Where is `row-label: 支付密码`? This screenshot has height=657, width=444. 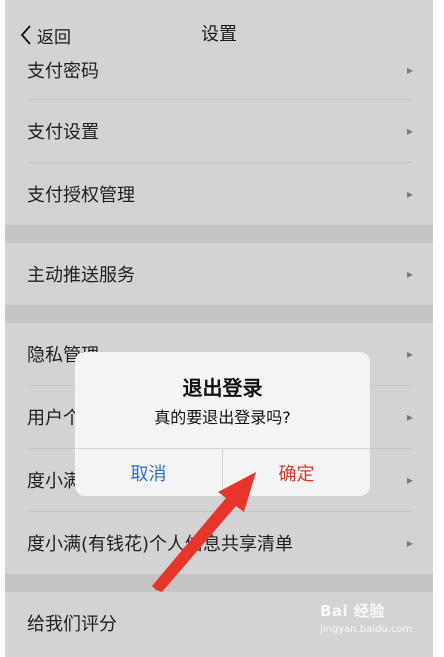 row-label: 支付密码 is located at coordinates (63, 71).